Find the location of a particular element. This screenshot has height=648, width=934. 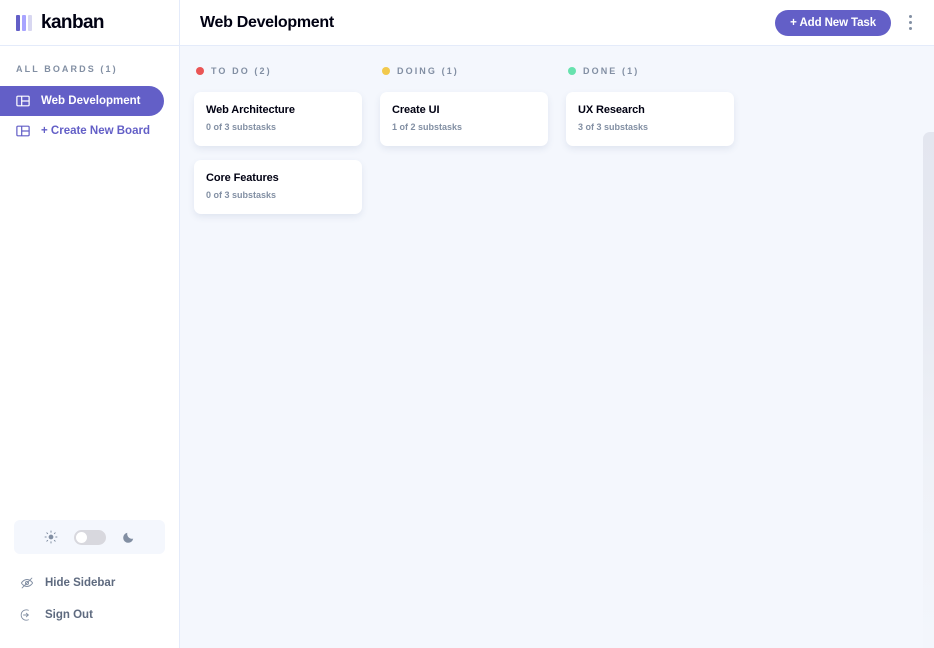

kebab-menu-icon is located at coordinates (910, 22).